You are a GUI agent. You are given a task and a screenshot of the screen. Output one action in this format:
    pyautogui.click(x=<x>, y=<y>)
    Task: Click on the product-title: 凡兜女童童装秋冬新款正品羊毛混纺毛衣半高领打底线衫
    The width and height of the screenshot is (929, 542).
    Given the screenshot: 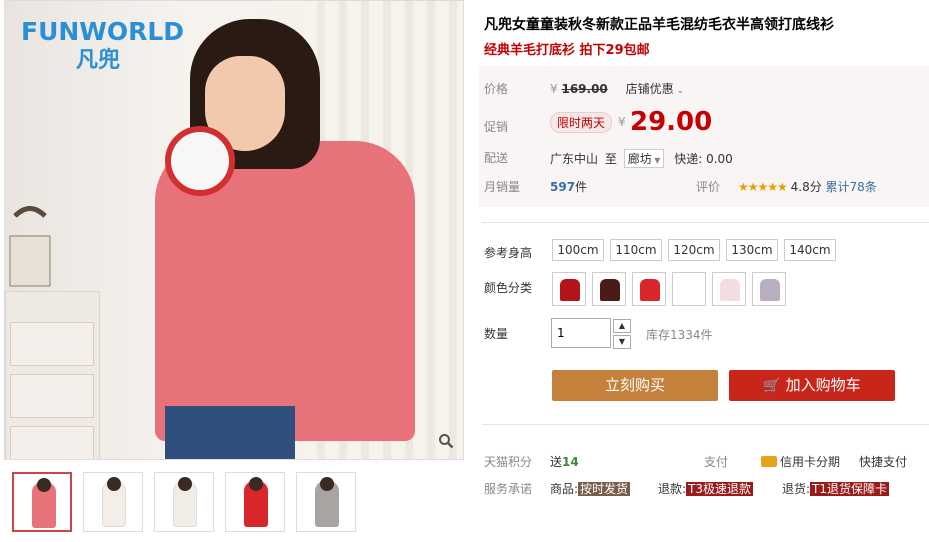 What is the action you would take?
    pyautogui.click(x=659, y=25)
    